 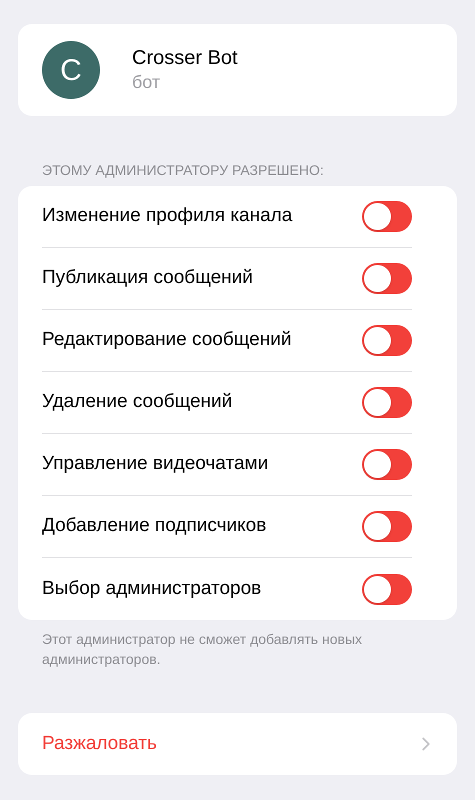 What do you see at coordinates (71, 70) in the screenshot?
I see `avatar: C` at bounding box center [71, 70].